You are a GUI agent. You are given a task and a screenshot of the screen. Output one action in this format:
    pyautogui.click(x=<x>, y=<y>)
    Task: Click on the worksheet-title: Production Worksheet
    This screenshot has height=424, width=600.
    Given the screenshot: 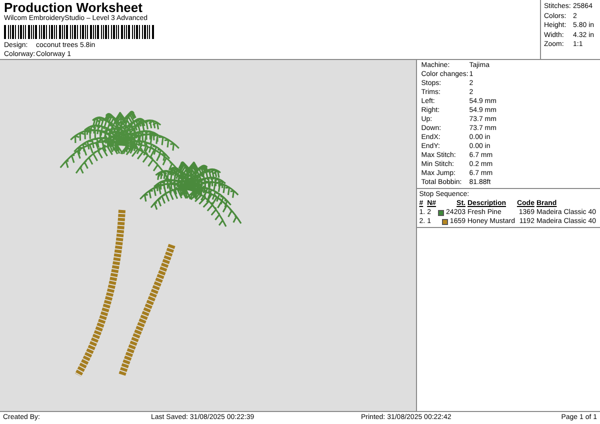 What is the action you would take?
    pyautogui.click(x=73, y=7)
    